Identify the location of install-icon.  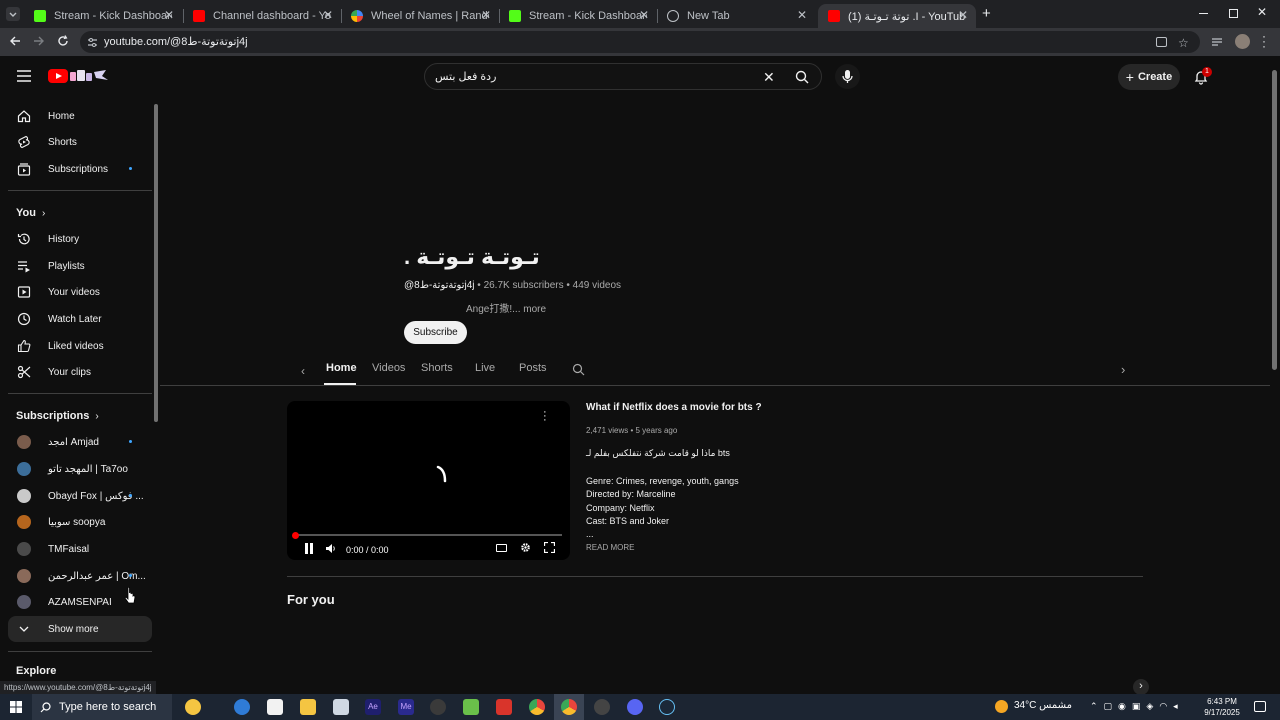
(1161, 42).